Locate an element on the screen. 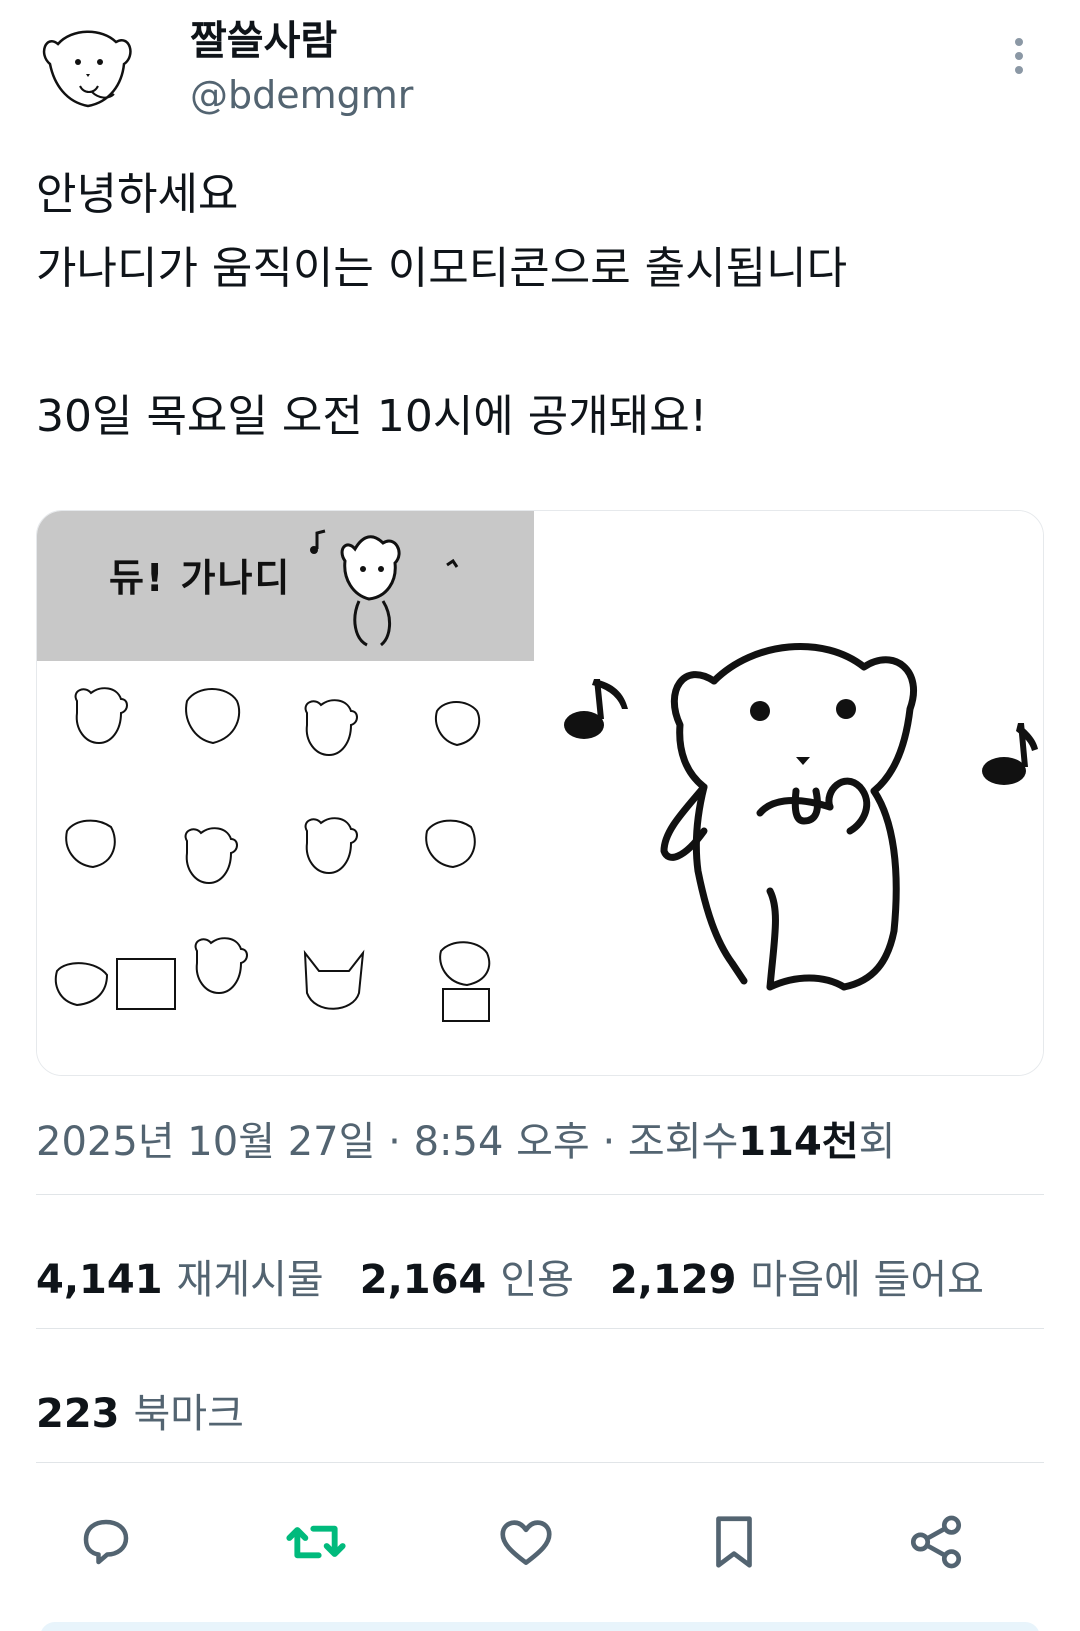 Image resolution: width=1080 pixels, height=1631 pixels. share-icon is located at coordinates (936, 1542).